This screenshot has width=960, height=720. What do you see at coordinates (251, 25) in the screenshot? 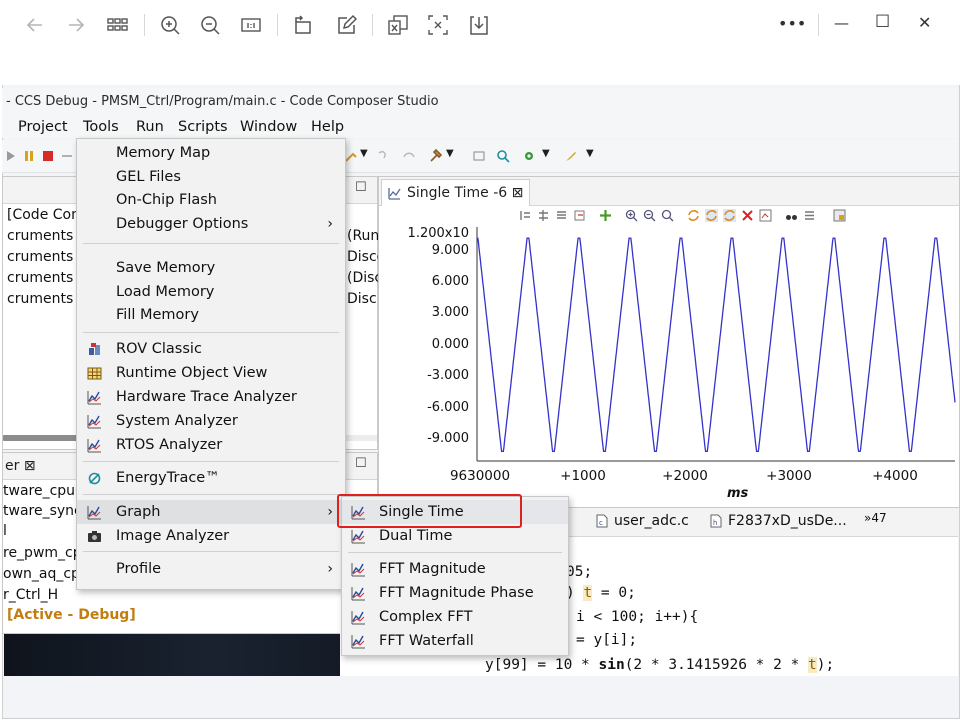
I see `actual-size-icon` at bounding box center [251, 25].